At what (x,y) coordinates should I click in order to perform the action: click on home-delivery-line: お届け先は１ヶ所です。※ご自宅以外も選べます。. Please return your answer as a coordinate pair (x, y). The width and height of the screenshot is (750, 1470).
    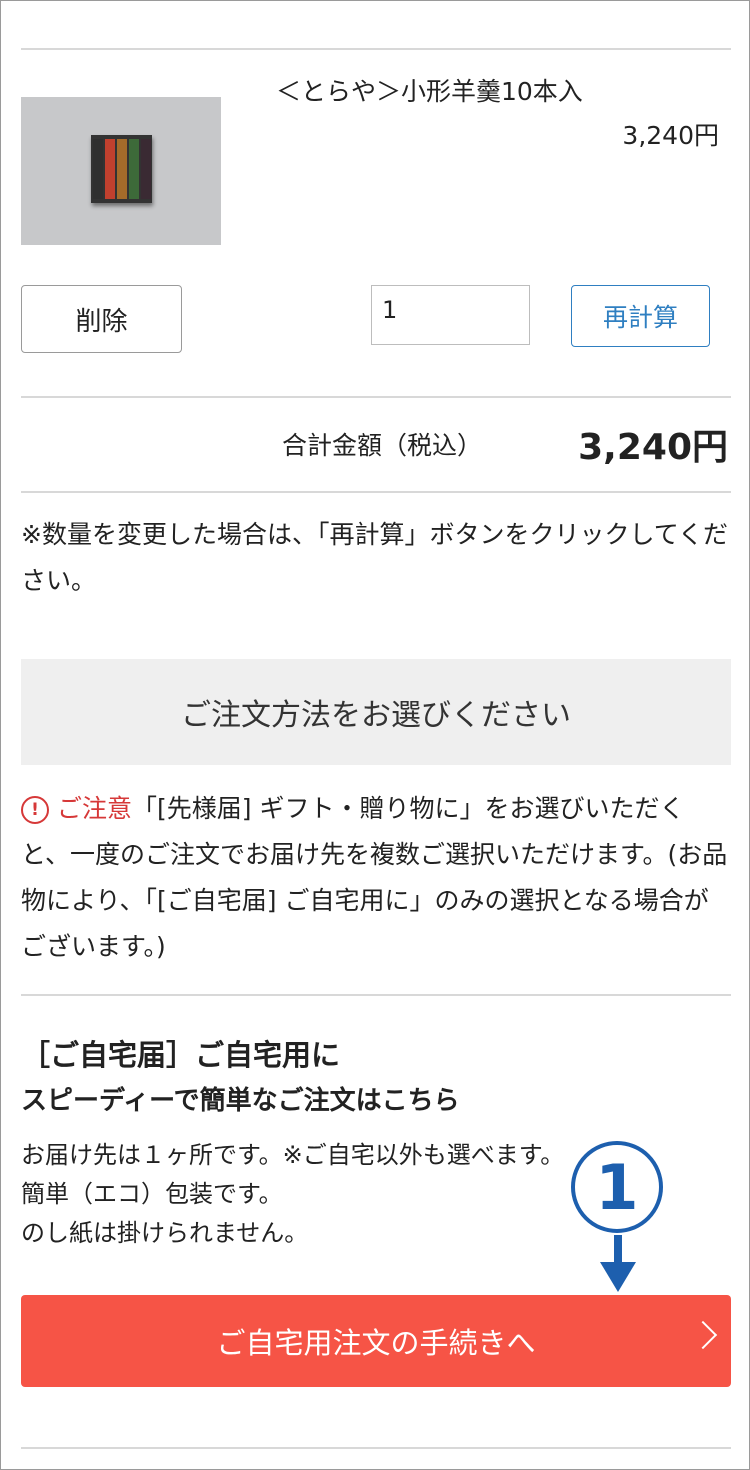
    Looking at the image, I should click on (293, 1155).